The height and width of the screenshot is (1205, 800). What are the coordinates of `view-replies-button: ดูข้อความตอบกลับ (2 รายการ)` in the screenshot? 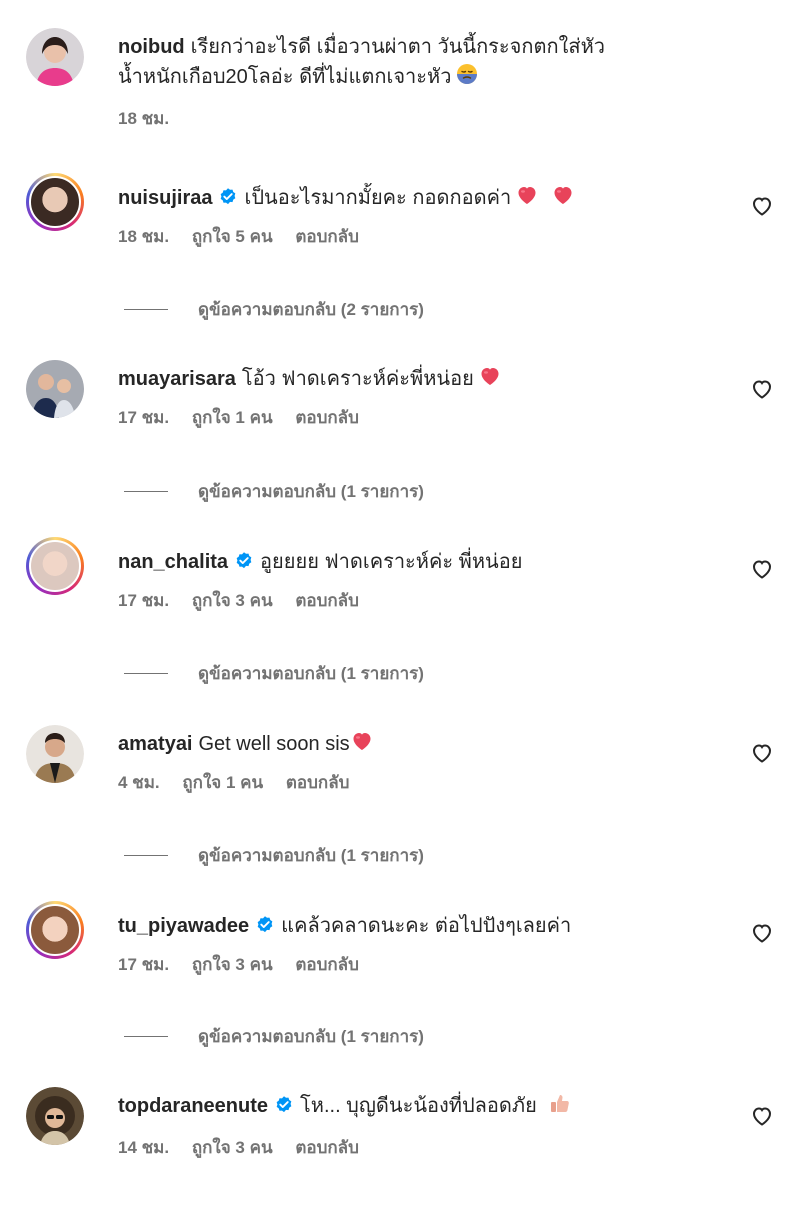 It's located at (274, 309).